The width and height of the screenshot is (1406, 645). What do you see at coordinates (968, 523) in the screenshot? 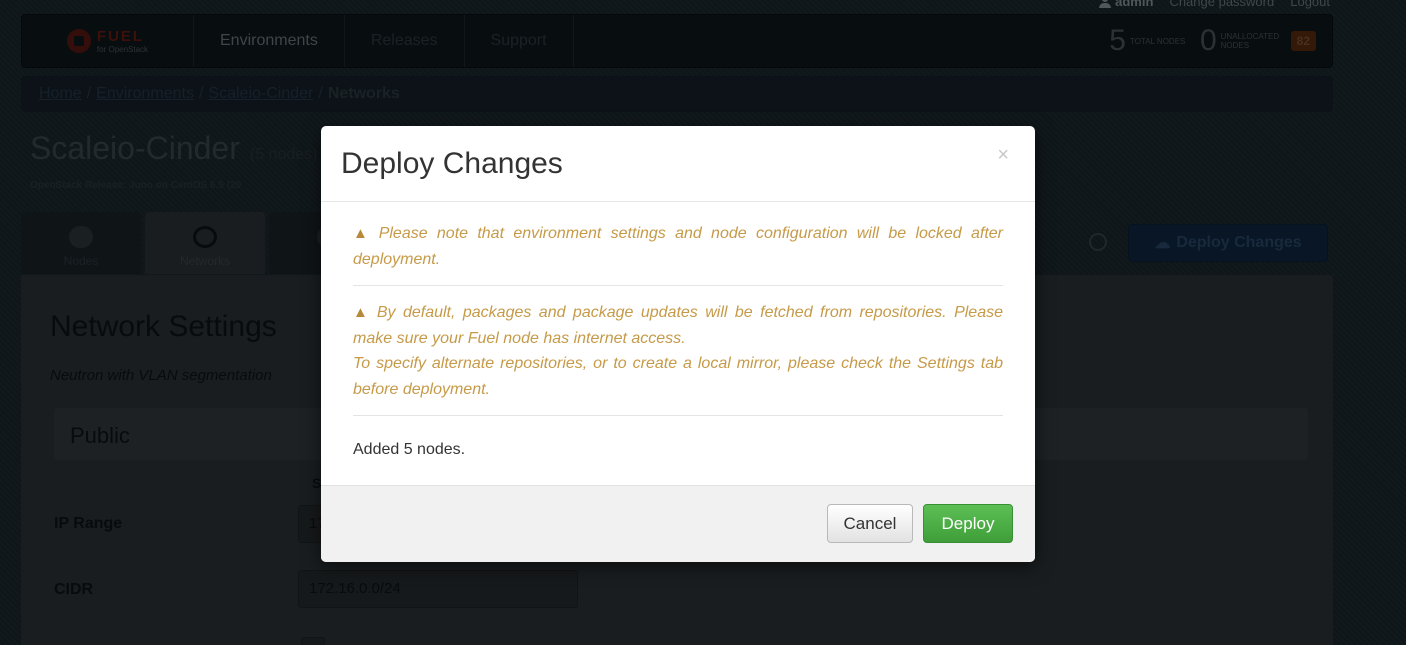
I see `deploy-button: Deploy` at bounding box center [968, 523].